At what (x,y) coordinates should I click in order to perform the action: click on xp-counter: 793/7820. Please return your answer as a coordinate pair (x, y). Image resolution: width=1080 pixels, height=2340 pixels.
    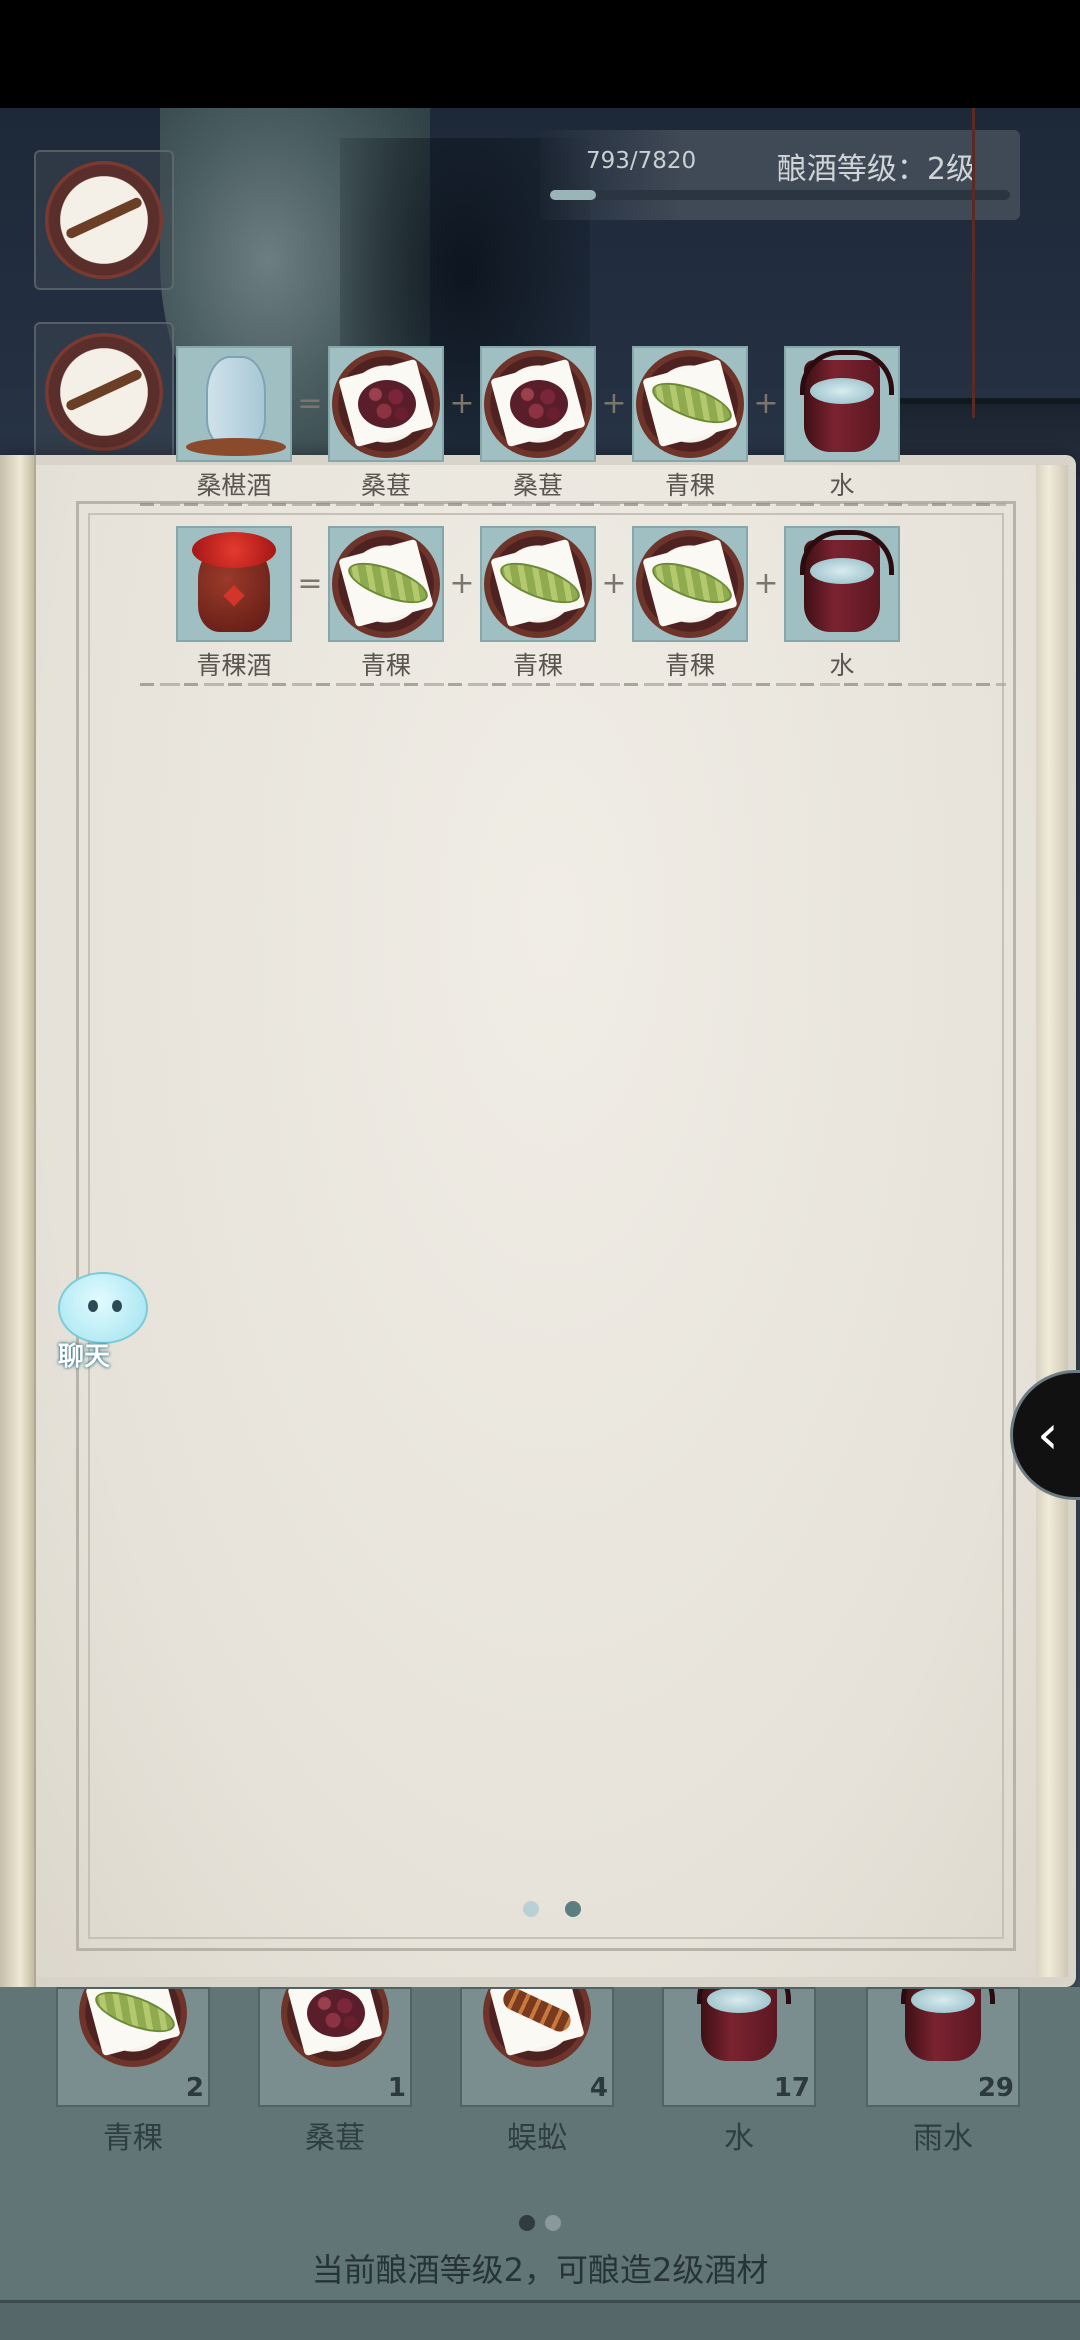
    Looking at the image, I should click on (641, 161).